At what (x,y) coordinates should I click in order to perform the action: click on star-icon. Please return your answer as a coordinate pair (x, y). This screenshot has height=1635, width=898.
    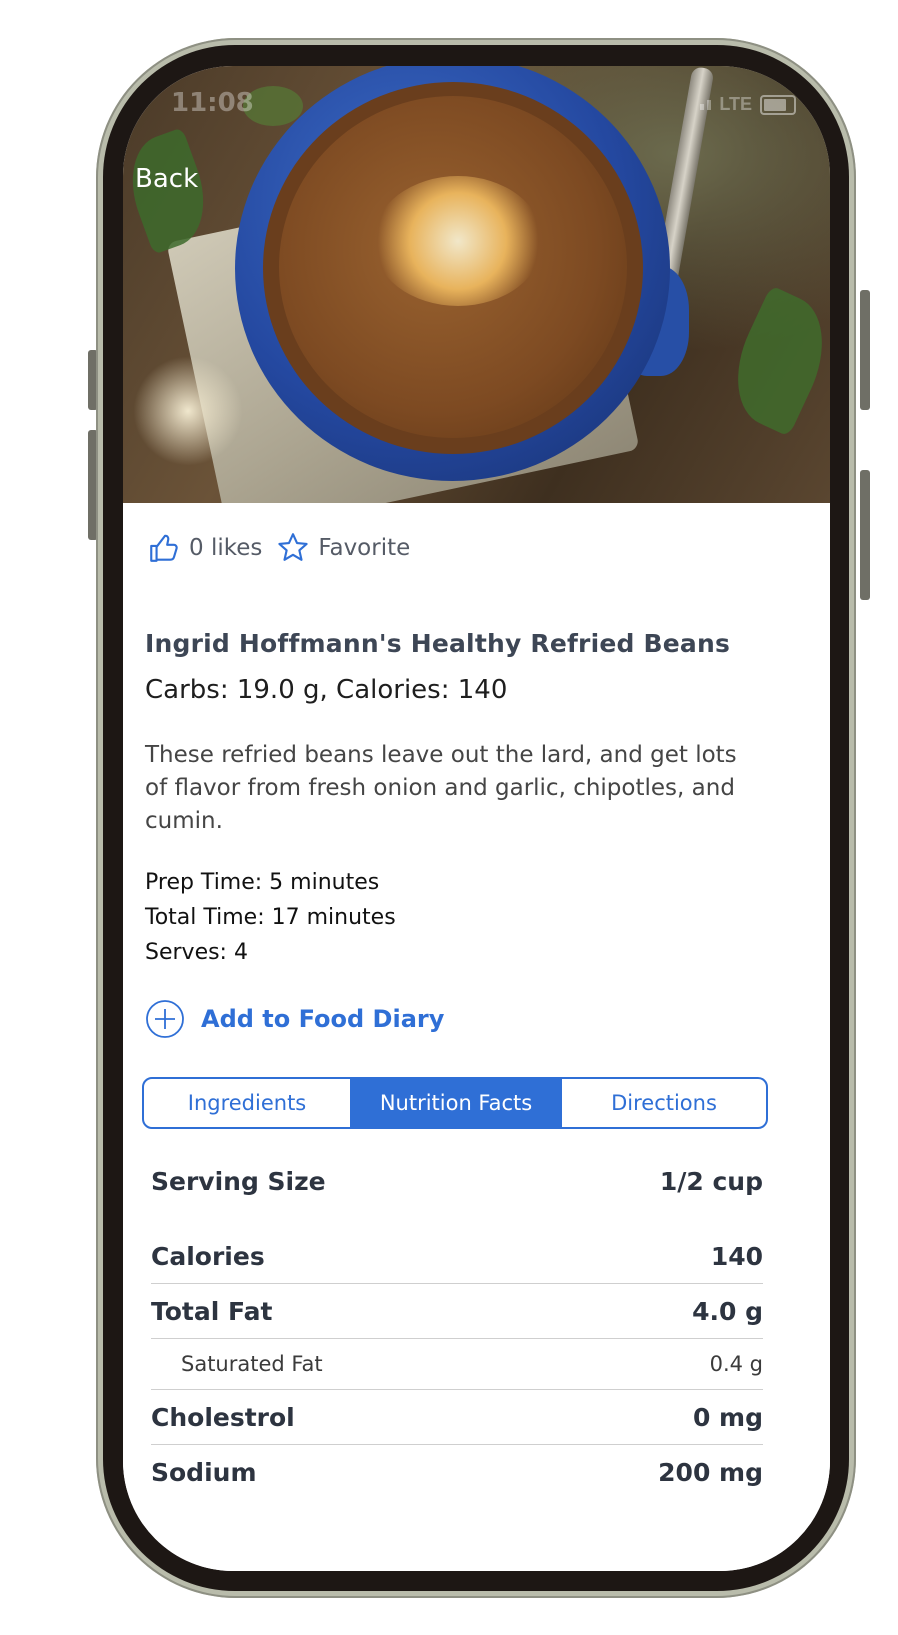
    Looking at the image, I should click on (293, 547).